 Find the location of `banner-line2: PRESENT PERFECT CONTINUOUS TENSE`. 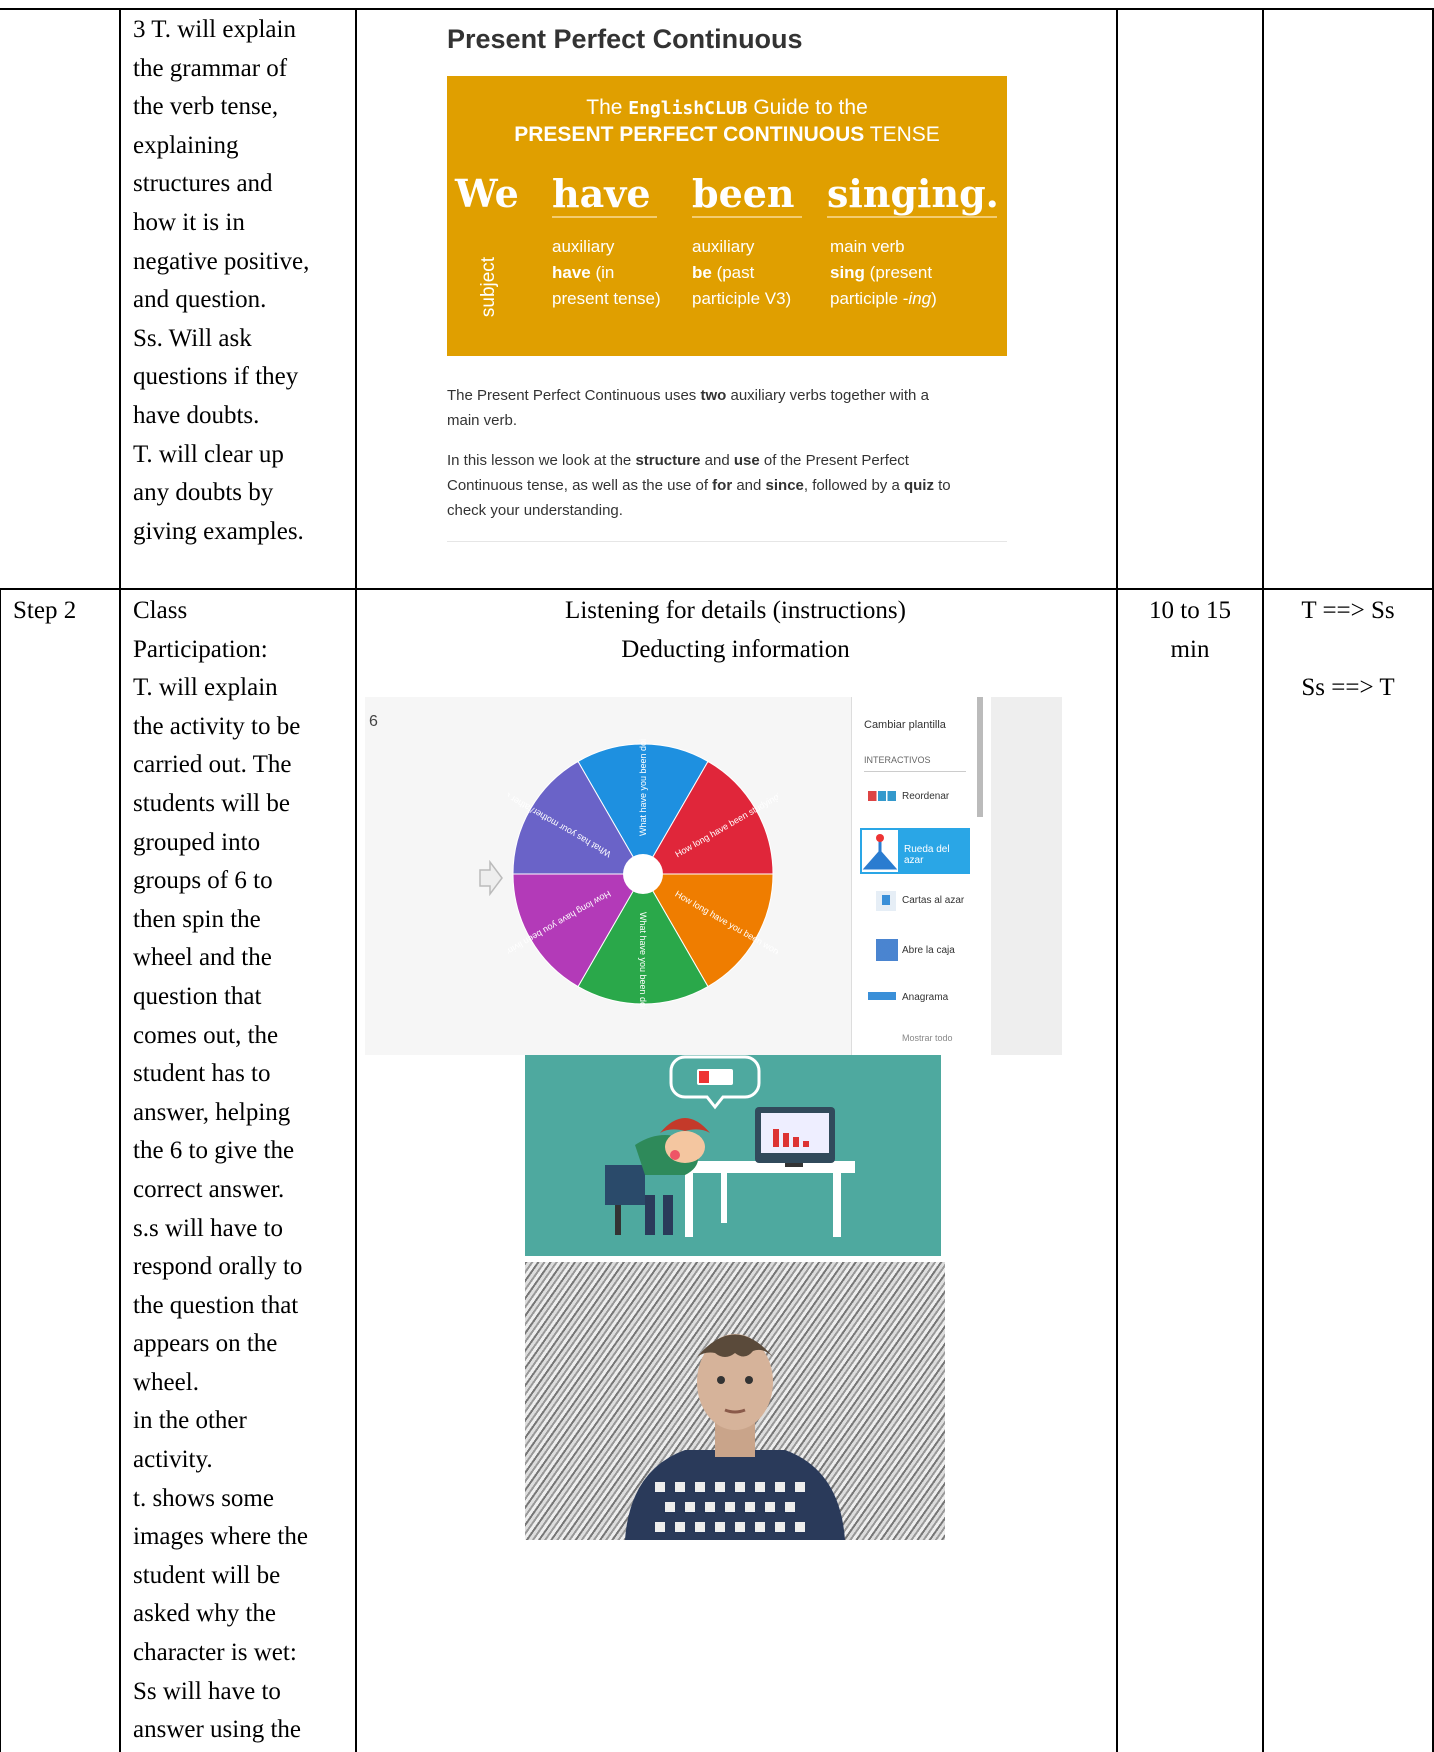

banner-line2: PRESENT PERFECT CONTINUOUS TENSE is located at coordinates (727, 134).